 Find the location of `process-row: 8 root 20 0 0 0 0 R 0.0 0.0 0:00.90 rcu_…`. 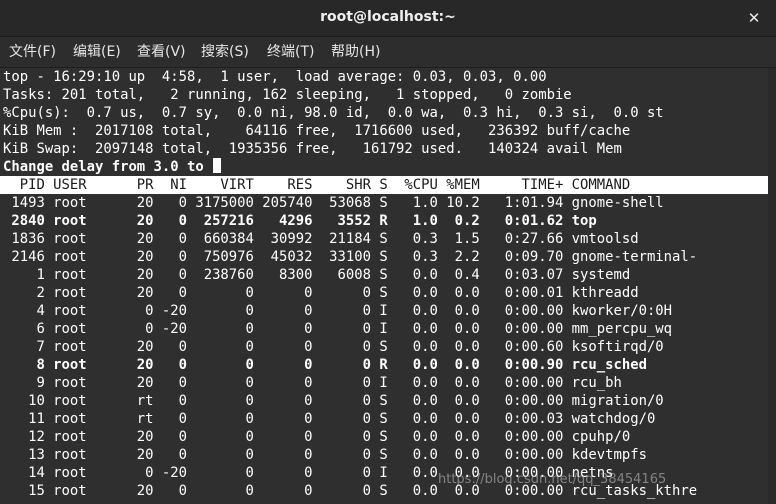

process-row: 8 root 20 0 0 0 0 R 0.0 0.0 0:00.90 rcu_… is located at coordinates (325, 365).